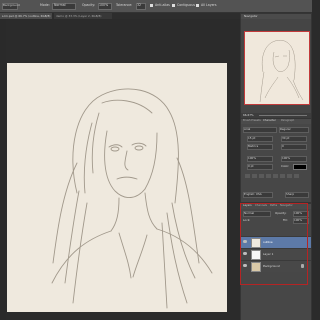 The image size is (320, 320). Describe the element at coordinates (253, 193) in the screenshot. I see `language-value: English: USA` at that location.